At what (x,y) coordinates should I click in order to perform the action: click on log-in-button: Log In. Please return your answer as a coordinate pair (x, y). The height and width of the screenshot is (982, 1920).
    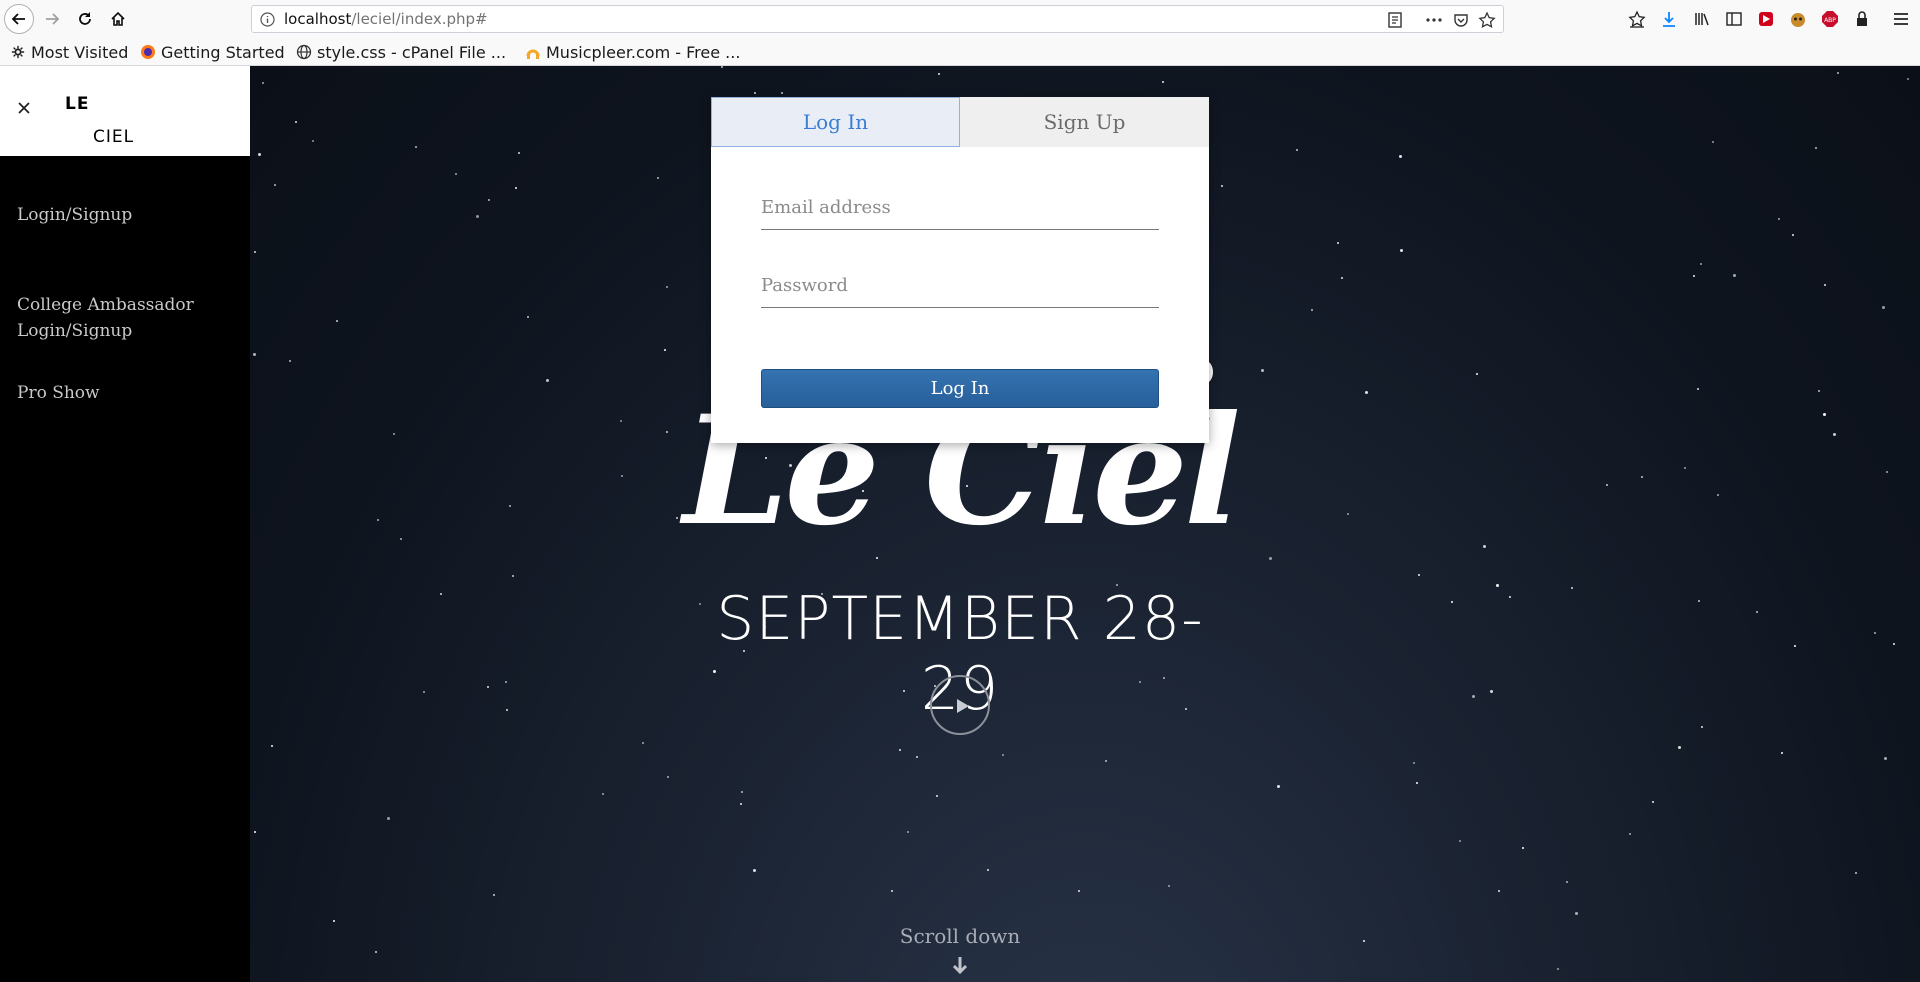
    Looking at the image, I should click on (960, 388).